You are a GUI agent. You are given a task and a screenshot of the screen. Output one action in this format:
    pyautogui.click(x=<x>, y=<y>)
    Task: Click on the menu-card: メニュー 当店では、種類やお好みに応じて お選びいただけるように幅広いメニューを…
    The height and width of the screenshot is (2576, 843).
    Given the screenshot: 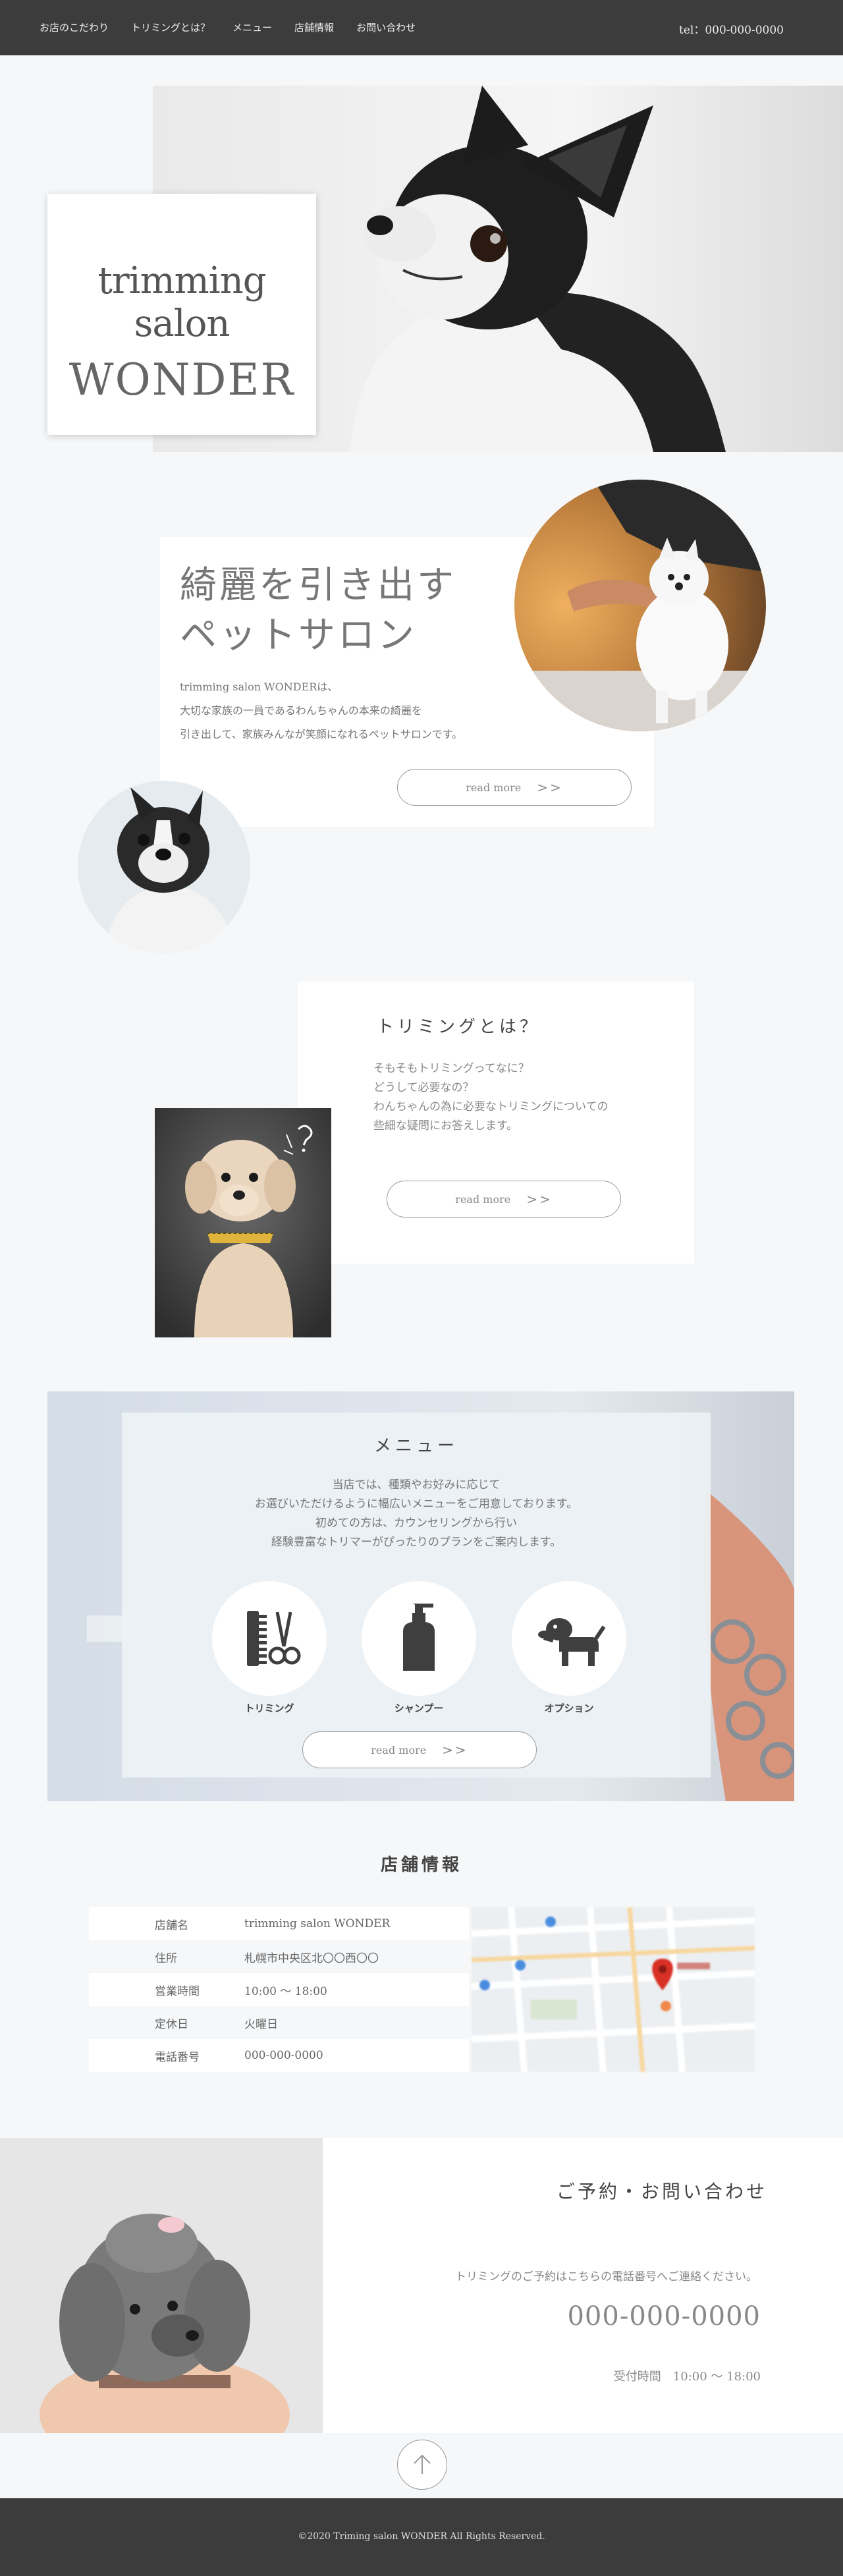 What is the action you would take?
    pyautogui.click(x=416, y=1595)
    